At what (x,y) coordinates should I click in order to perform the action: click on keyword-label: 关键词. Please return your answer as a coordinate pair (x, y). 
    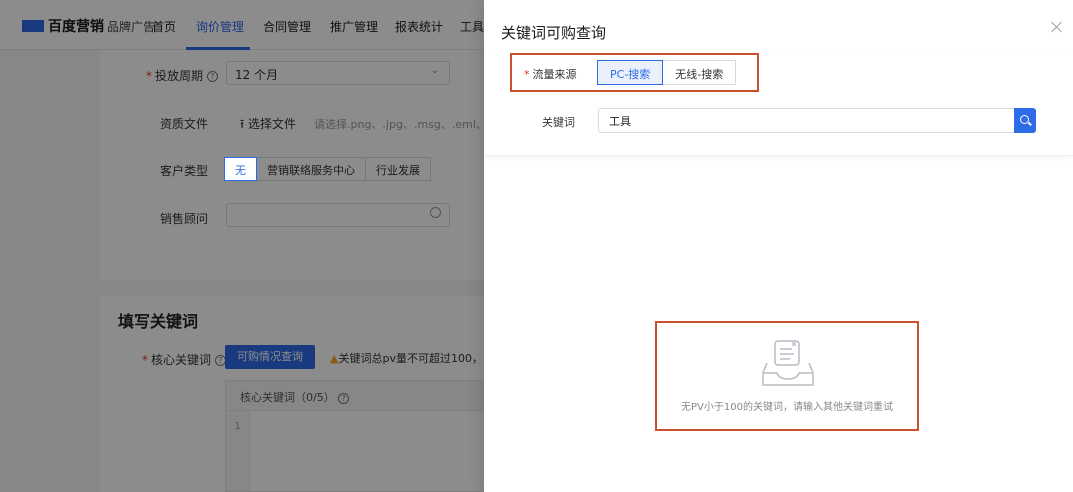
    Looking at the image, I should click on (558, 122).